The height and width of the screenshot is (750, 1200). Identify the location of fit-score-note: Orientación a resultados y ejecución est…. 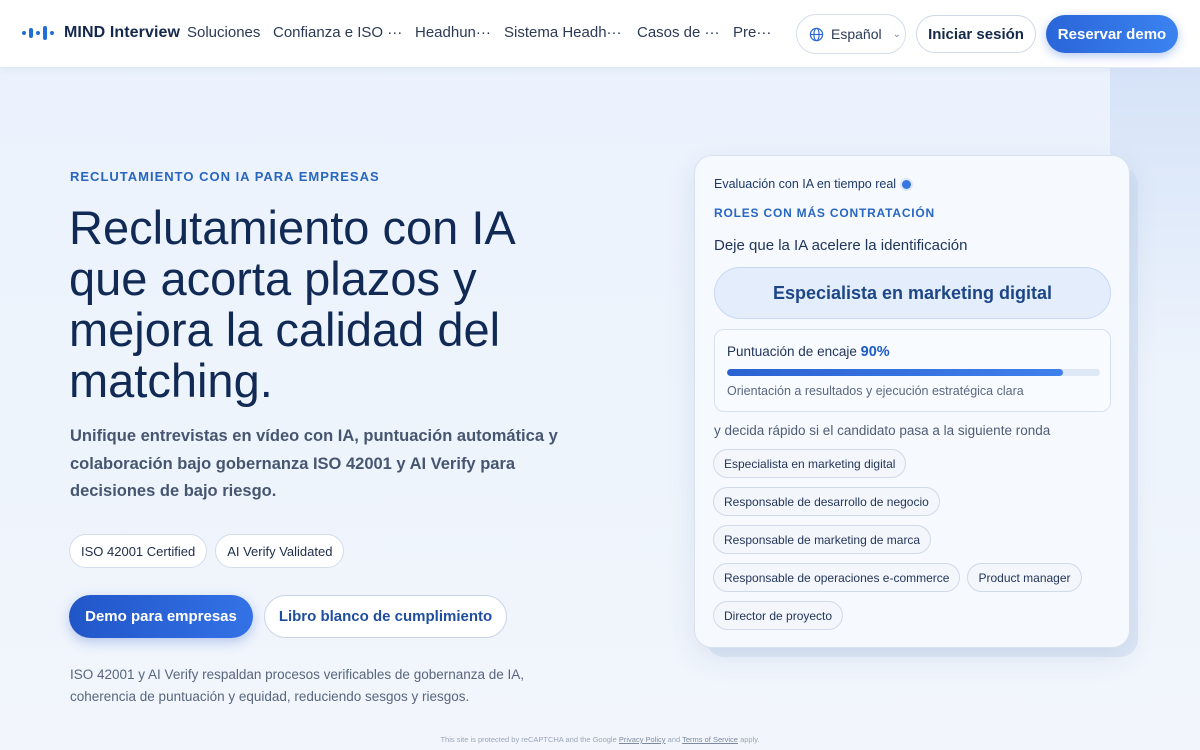
(875, 391).